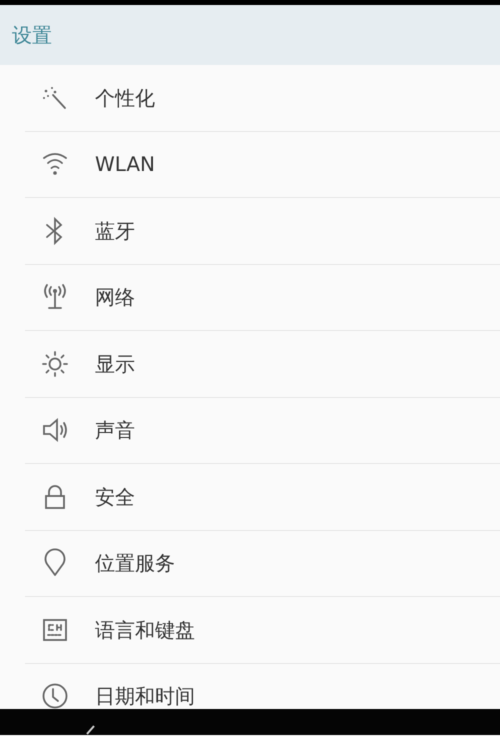  What do you see at coordinates (262, 364) in the screenshot?
I see `settings-item: 显示` at bounding box center [262, 364].